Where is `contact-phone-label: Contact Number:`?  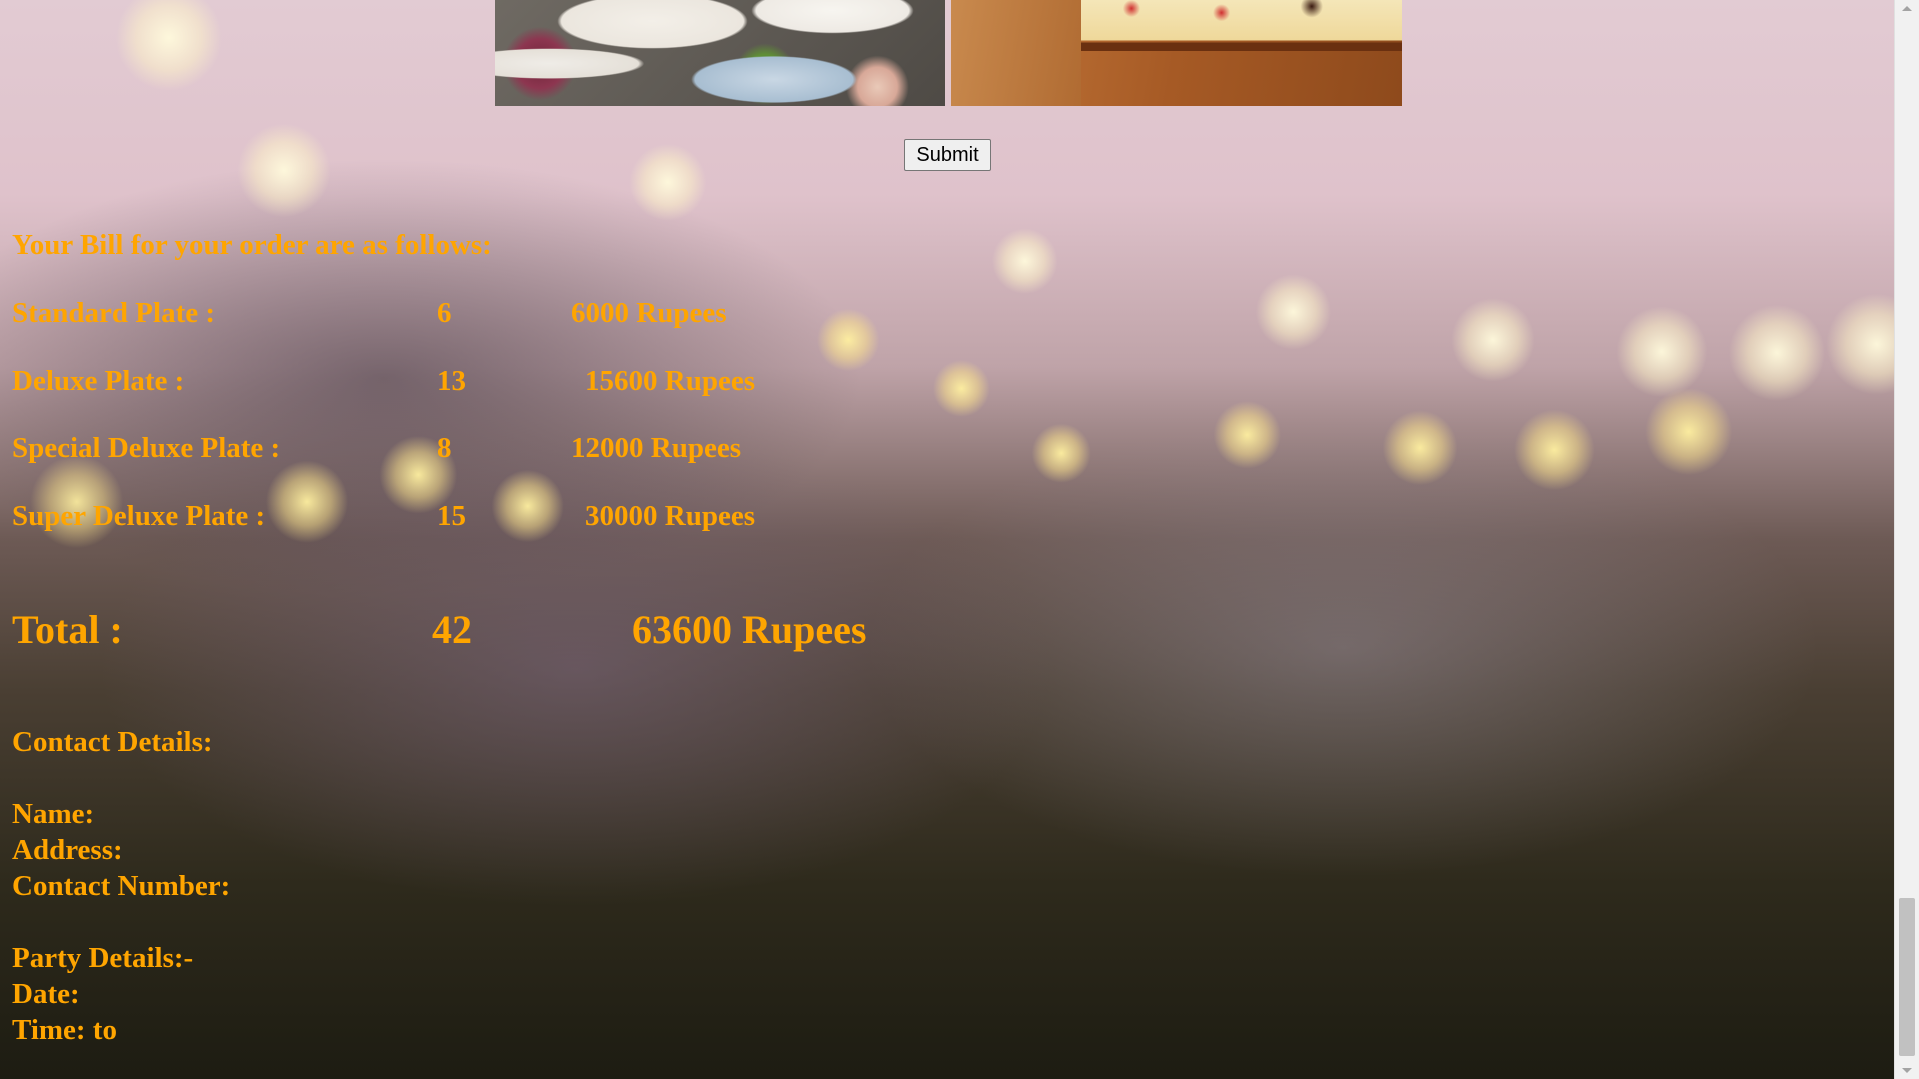
contact-phone-label: Contact Number: is located at coordinates (121, 886).